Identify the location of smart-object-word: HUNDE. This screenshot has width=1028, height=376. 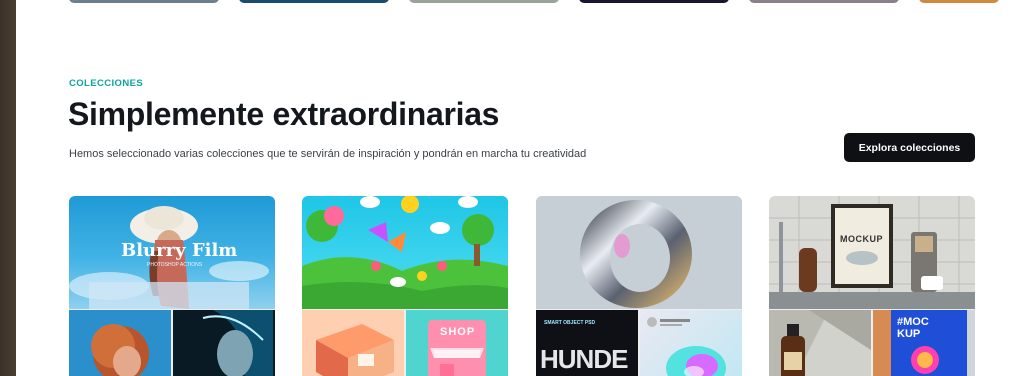
(584, 359).